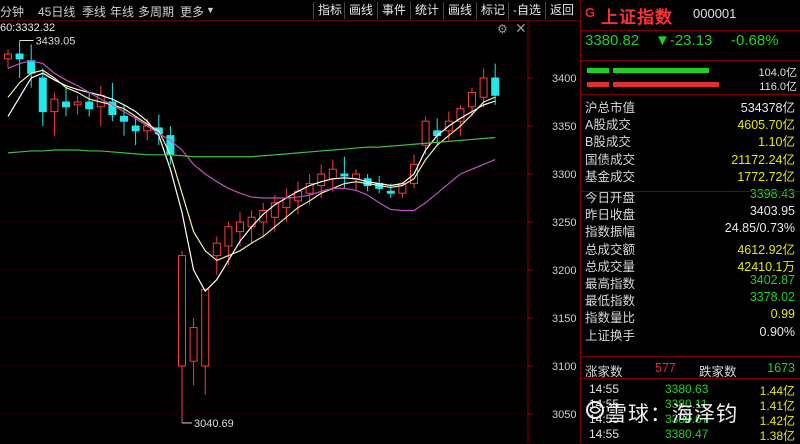  Describe the element at coordinates (690, 281) in the screenshot. I see `quote-stat-row: 最高指数 3402.87` at that location.